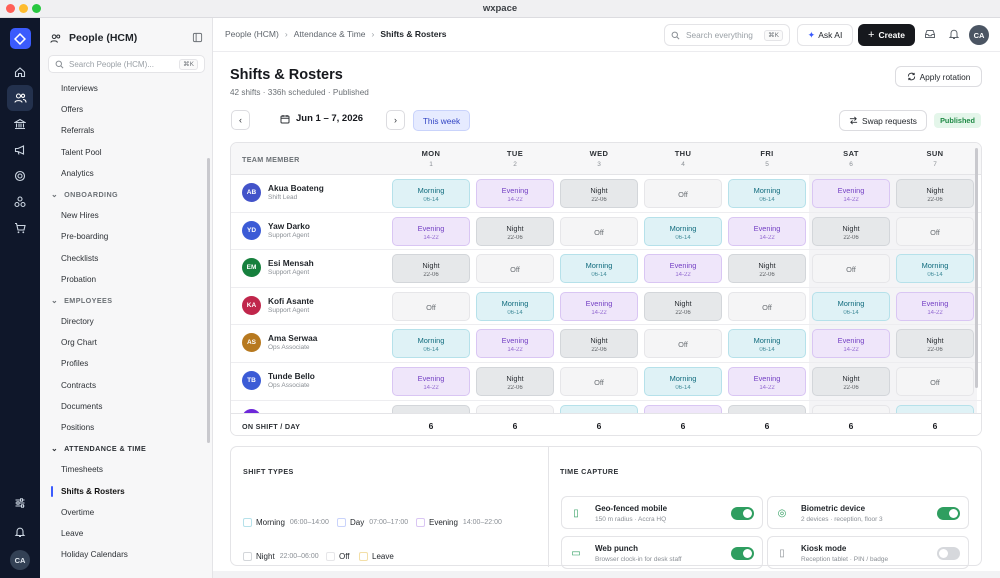 The height and width of the screenshot is (578, 1000). What do you see at coordinates (278, 380) in the screenshot?
I see `team-member: TB Tunde Bello Ops Associate` at bounding box center [278, 380].